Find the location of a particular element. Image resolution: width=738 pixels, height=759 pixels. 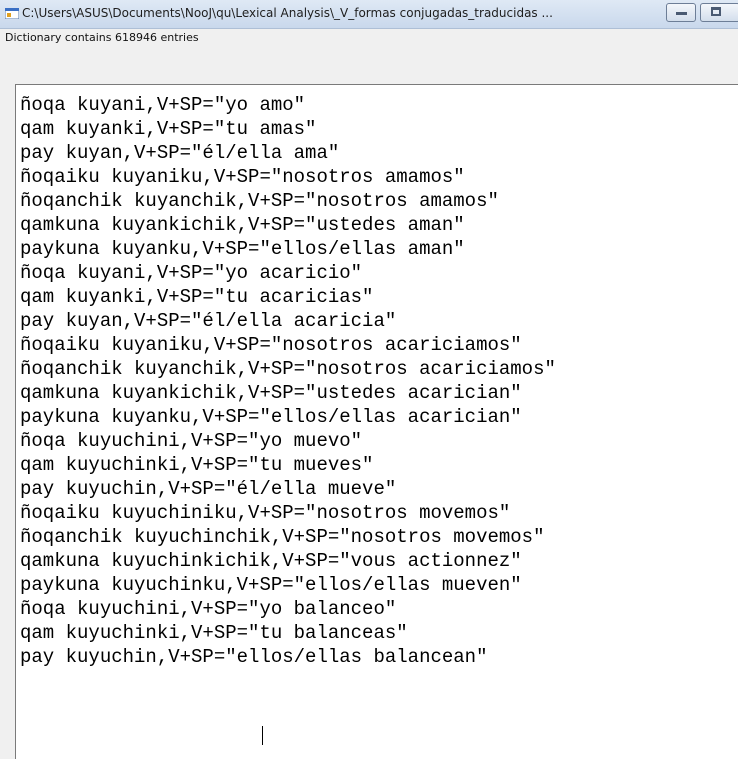

dictionary-entry-line: ñoqa kuyani,V+SP="yo acaricio" is located at coordinates (191, 273).